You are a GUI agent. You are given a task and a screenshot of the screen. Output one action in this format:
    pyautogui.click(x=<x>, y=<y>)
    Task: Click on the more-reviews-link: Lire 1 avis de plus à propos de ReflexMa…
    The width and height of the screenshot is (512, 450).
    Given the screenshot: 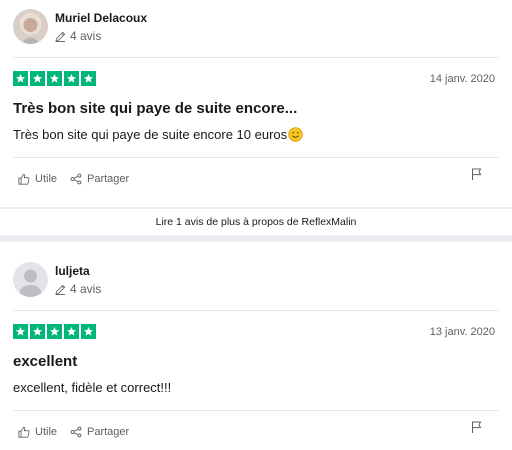 What is the action you would take?
    pyautogui.click(x=256, y=222)
    